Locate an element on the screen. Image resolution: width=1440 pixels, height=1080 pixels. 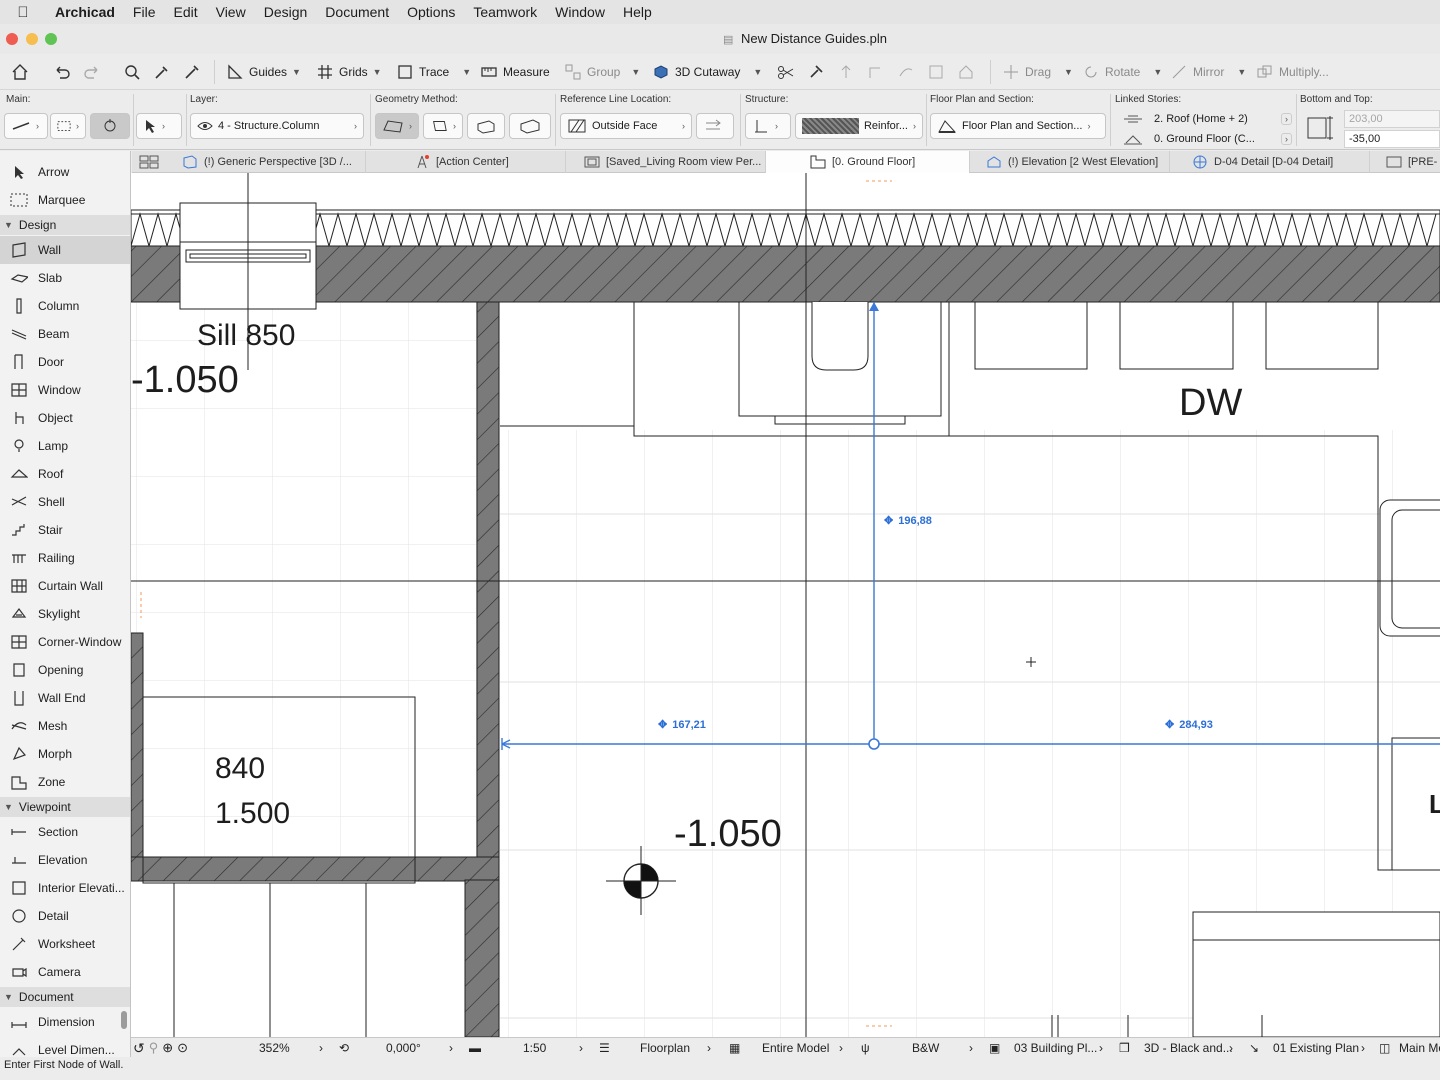
geometry-polygonal-button is located at coordinates (530, 126).